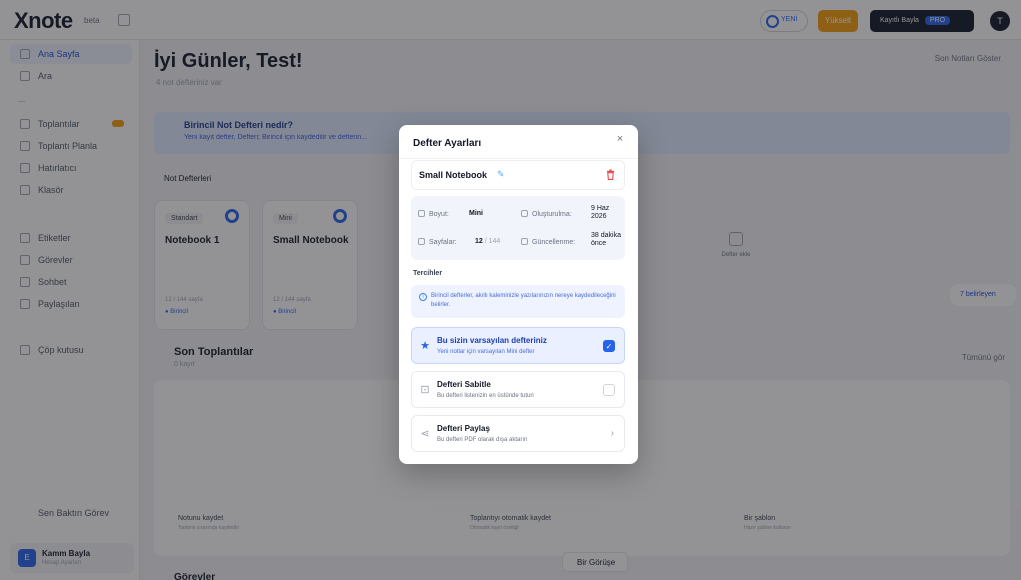 This screenshot has width=1021, height=580. Describe the element at coordinates (606, 235) in the screenshot. I see `updated-value-line1: 38 dakika` at that location.